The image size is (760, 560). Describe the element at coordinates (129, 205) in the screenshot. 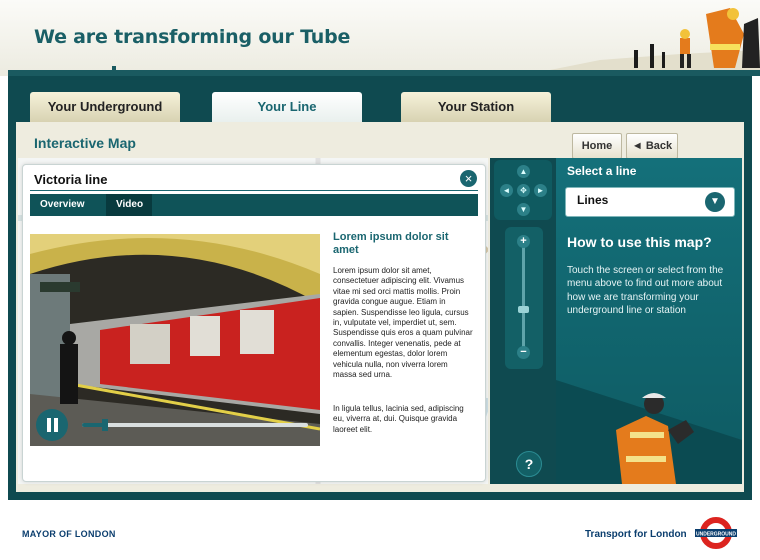

I see `subtab-video: Video` at that location.